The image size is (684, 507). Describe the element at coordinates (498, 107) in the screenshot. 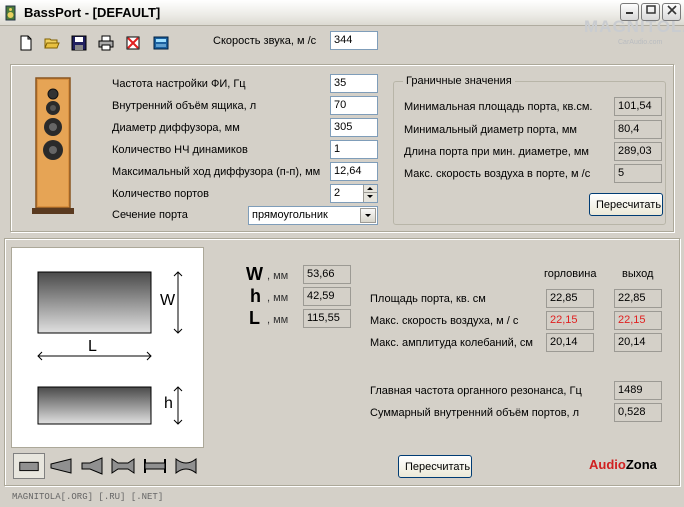

I see `min-port-area-label: Минимальная площадь порта, кв.см.` at that location.